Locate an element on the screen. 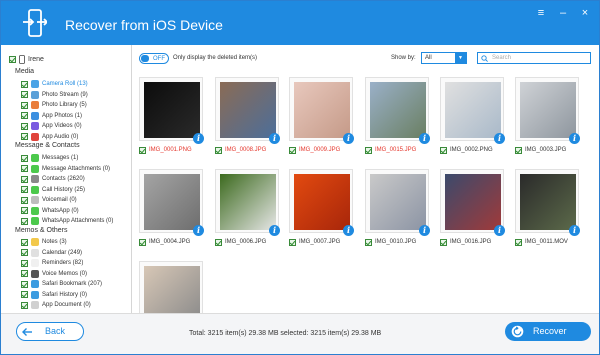 The width and height of the screenshot is (600, 355). photo-library-icon is located at coordinates (35, 105).